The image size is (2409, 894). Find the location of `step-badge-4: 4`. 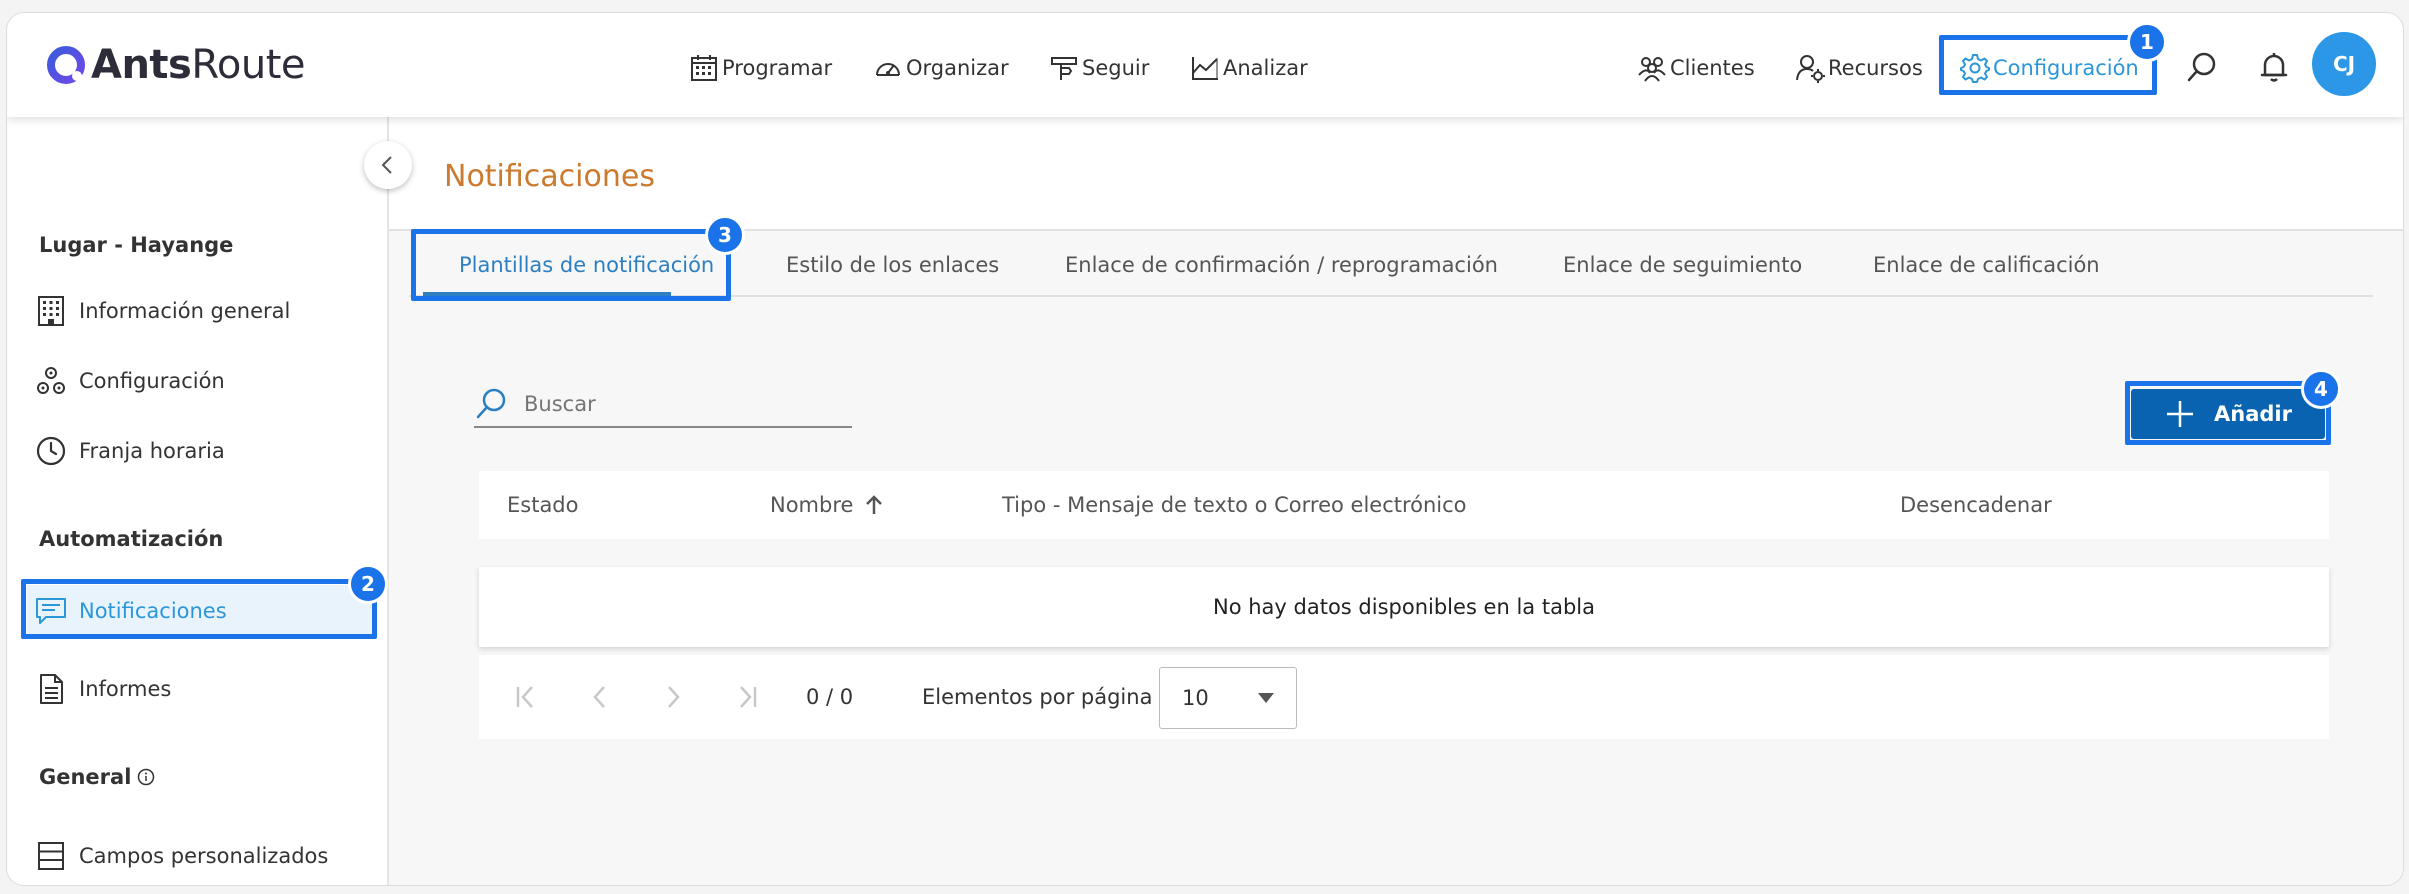

step-badge-4: 4 is located at coordinates (2321, 389).